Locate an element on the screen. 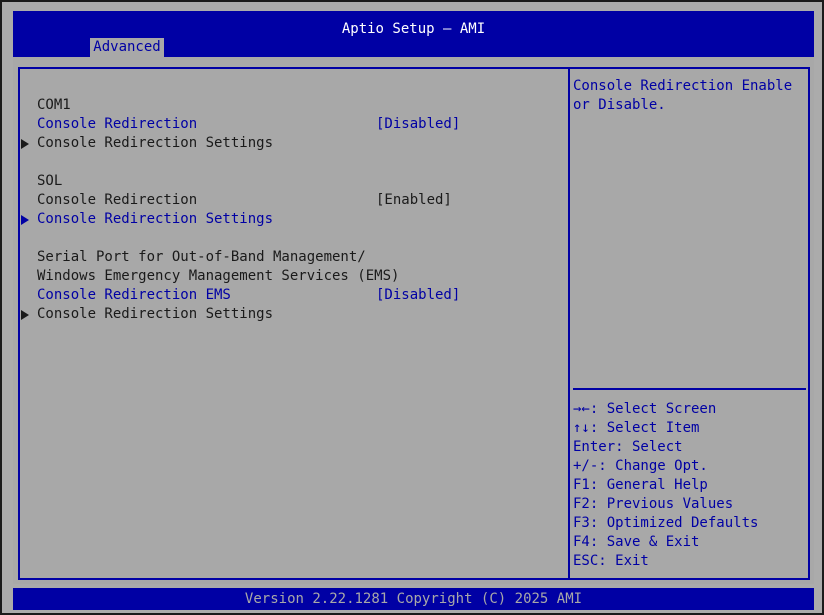  key-esc-exit: ESC: Exit is located at coordinates (611, 561).